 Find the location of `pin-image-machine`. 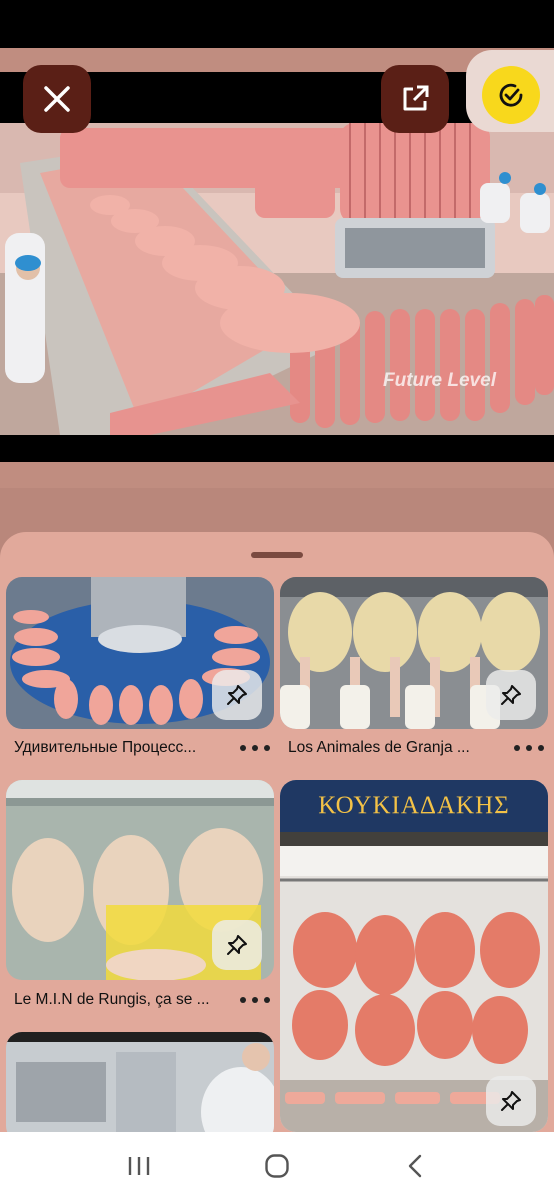

pin-image-machine is located at coordinates (140, 1082).